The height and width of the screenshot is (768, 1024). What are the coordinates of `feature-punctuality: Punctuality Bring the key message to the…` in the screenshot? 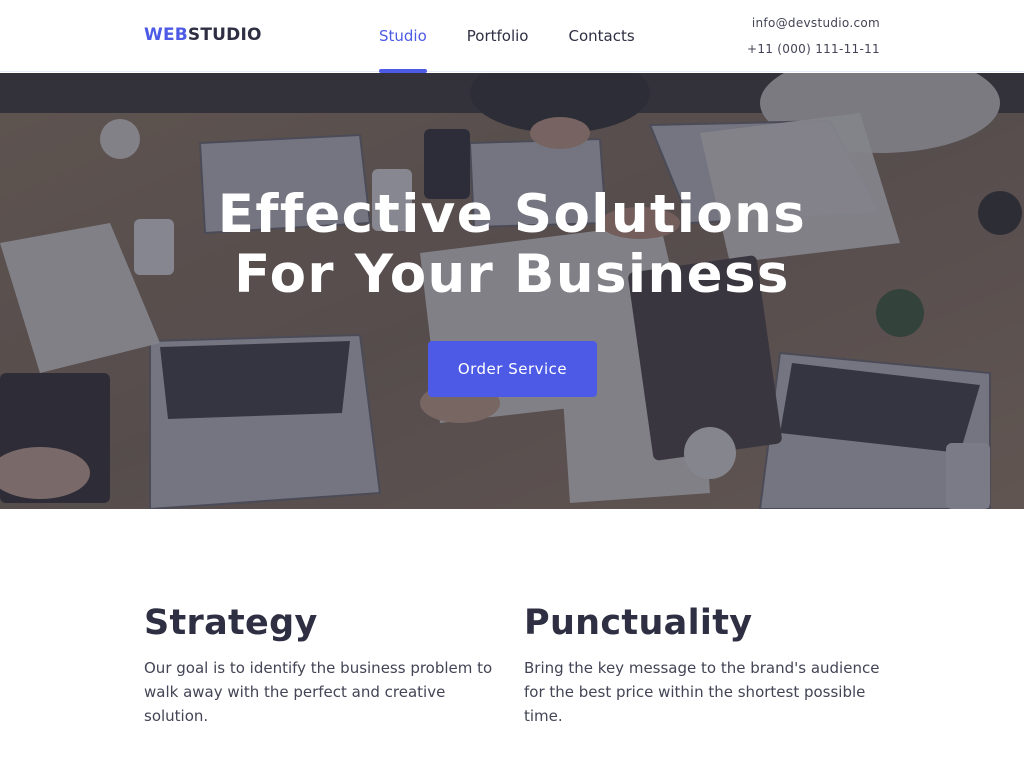 It's located at (702, 665).